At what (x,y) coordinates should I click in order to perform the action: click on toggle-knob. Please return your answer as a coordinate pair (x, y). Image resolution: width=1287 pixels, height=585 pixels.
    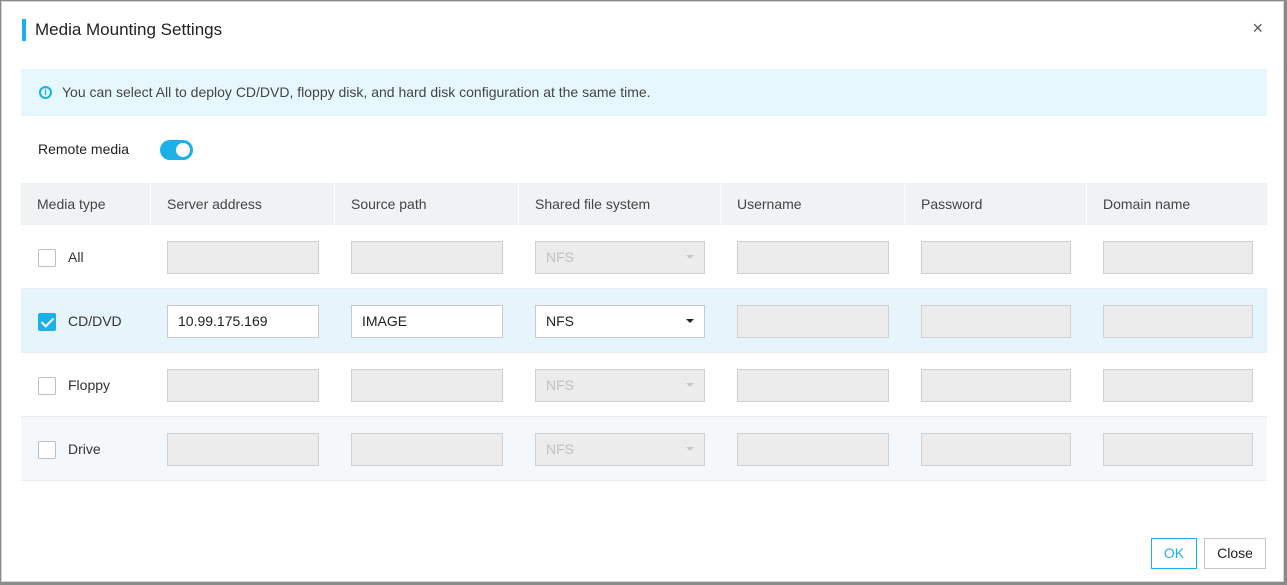
    Looking at the image, I should click on (183, 150).